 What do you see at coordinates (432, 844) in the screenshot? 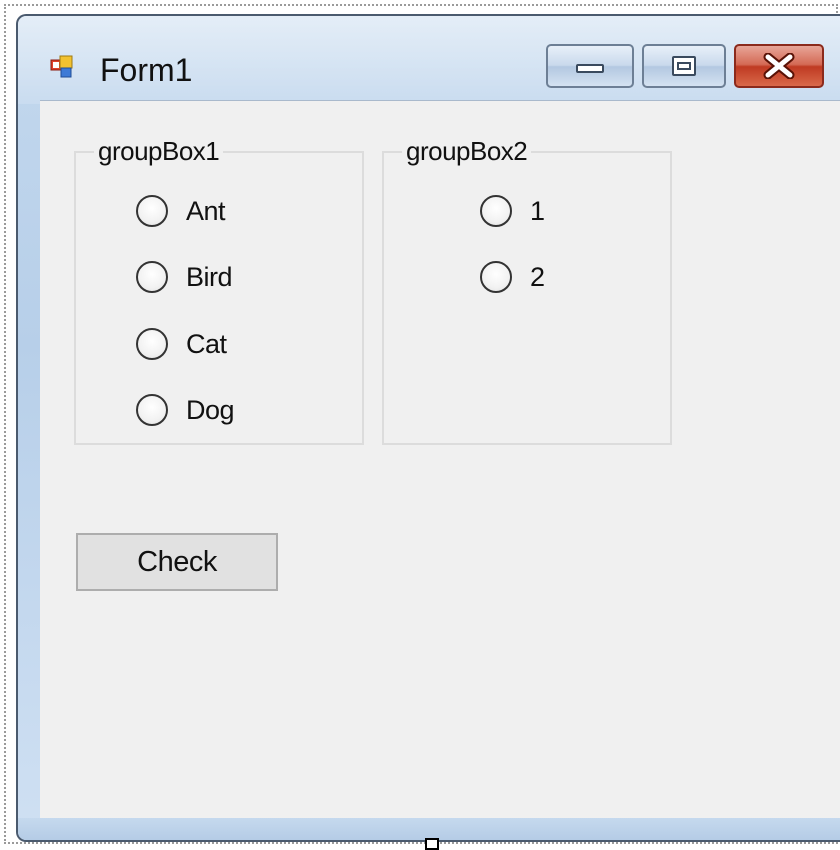
I see `designer-resize-handle` at bounding box center [432, 844].